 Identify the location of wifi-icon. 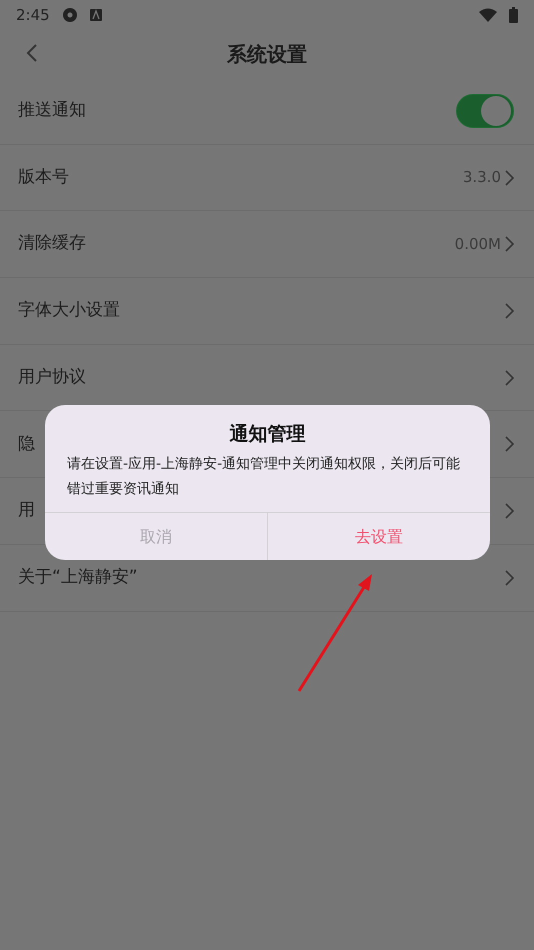
(488, 15).